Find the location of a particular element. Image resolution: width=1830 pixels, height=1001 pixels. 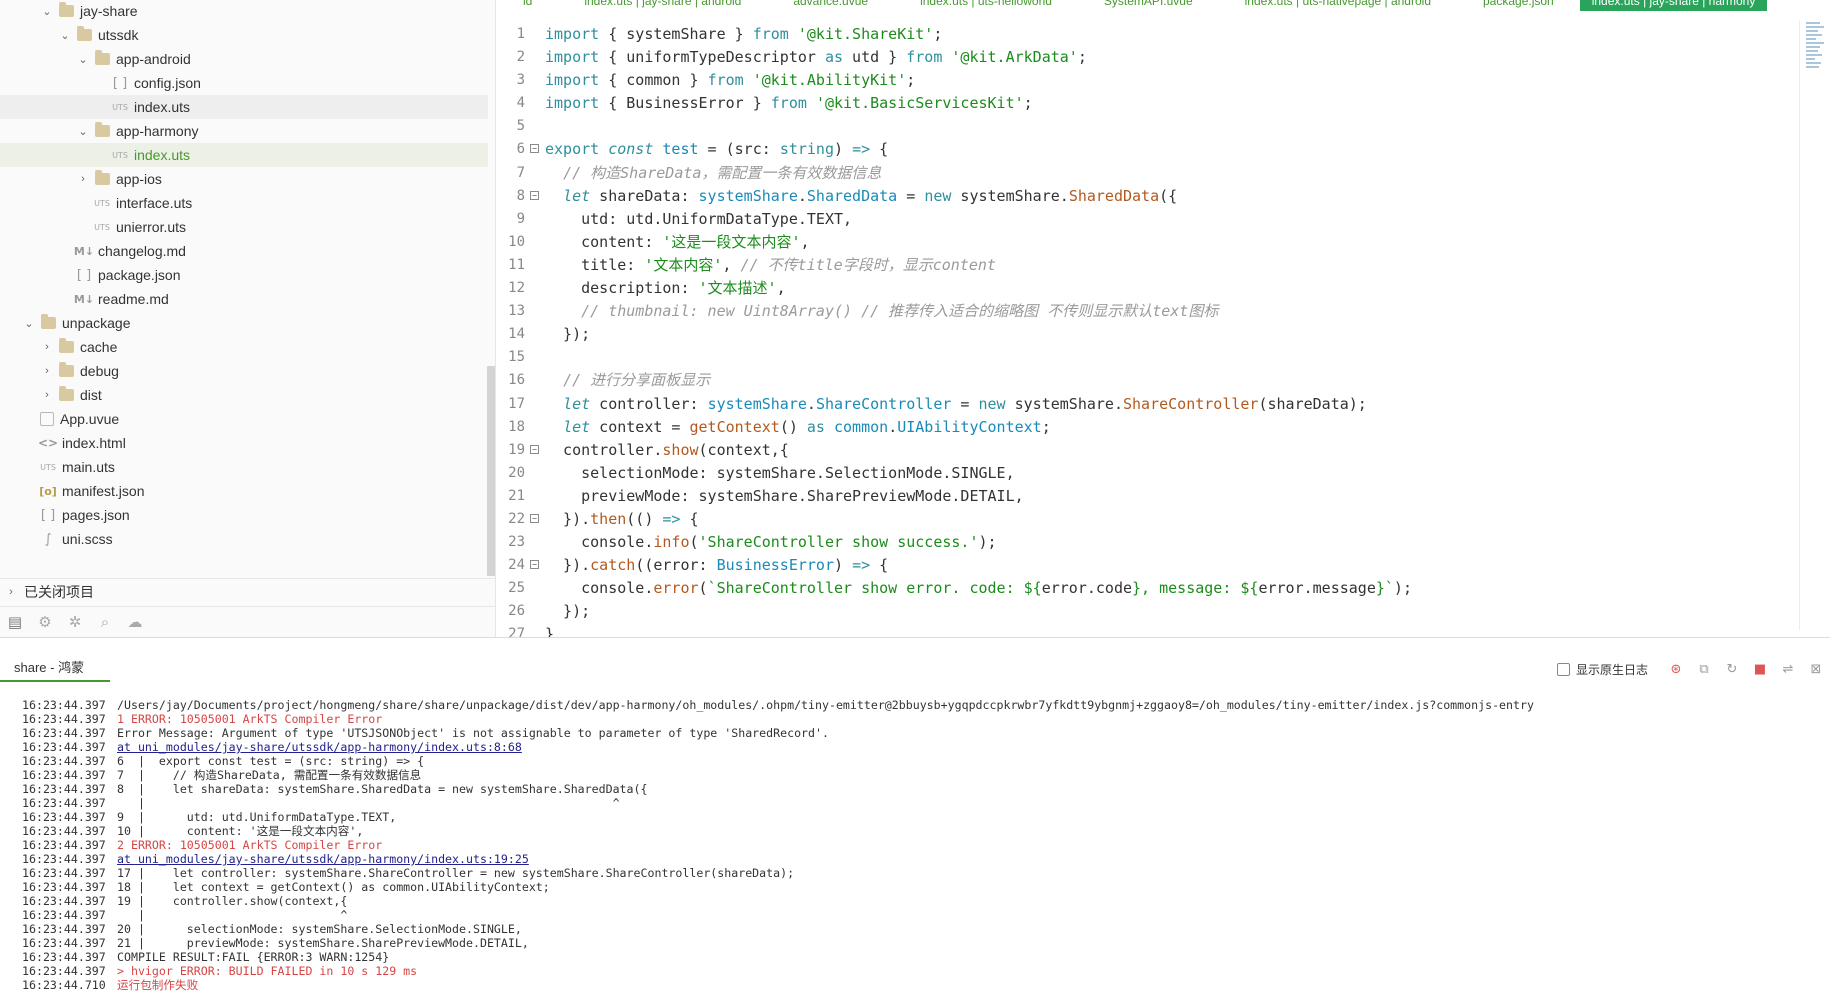

code-line: 12 description: '文本描述', is located at coordinates (1149, 288).